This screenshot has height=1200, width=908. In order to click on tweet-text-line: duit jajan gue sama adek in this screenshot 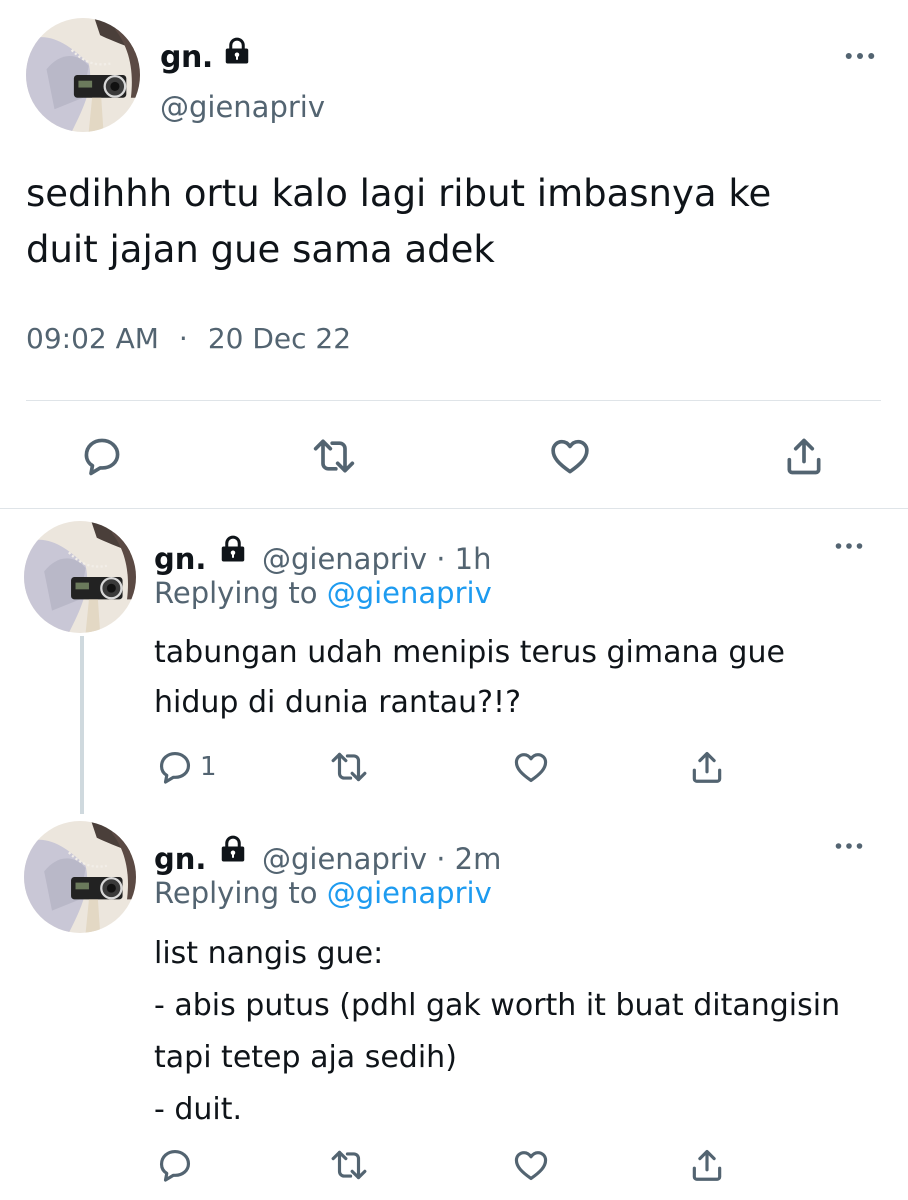, I will do `click(260, 249)`.